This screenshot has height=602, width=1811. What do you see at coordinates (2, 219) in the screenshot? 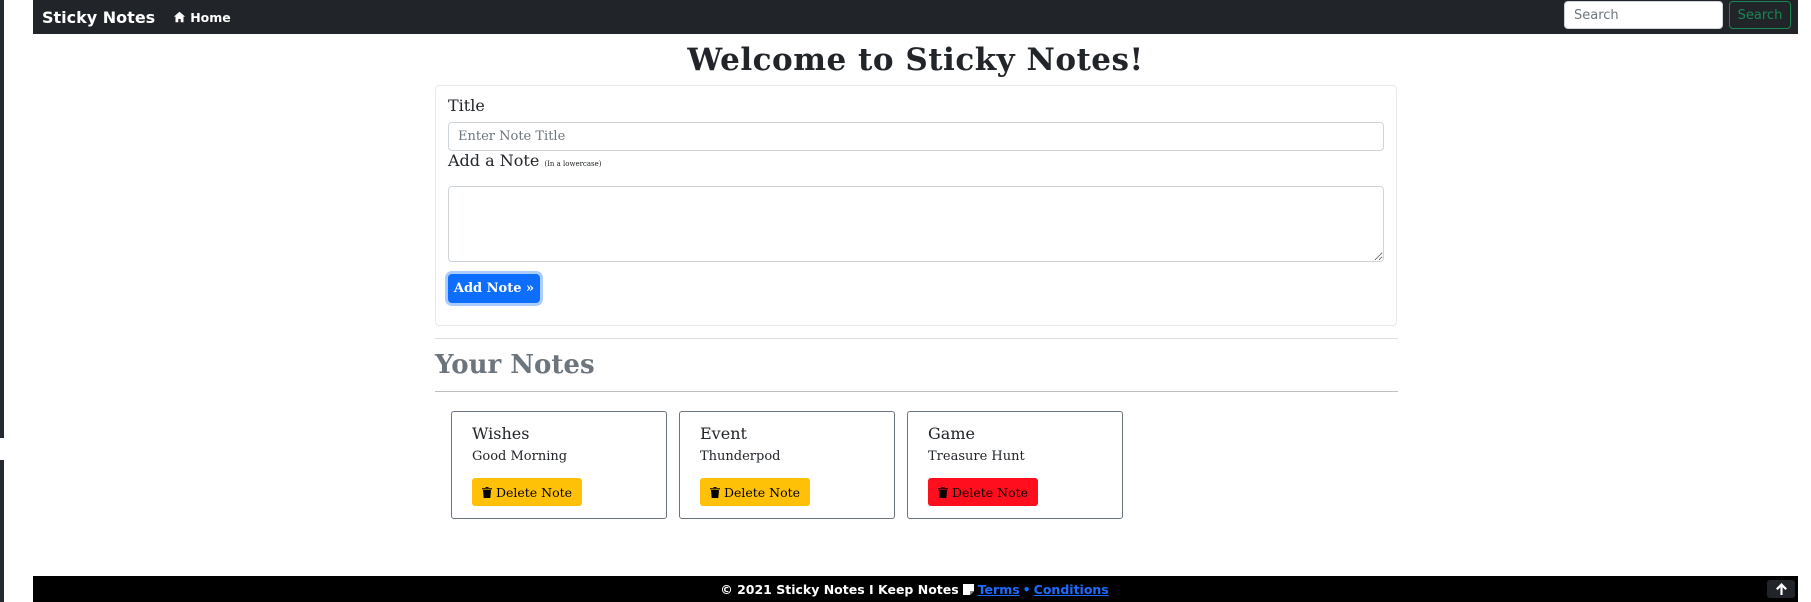
I see `background-window-edge` at bounding box center [2, 219].